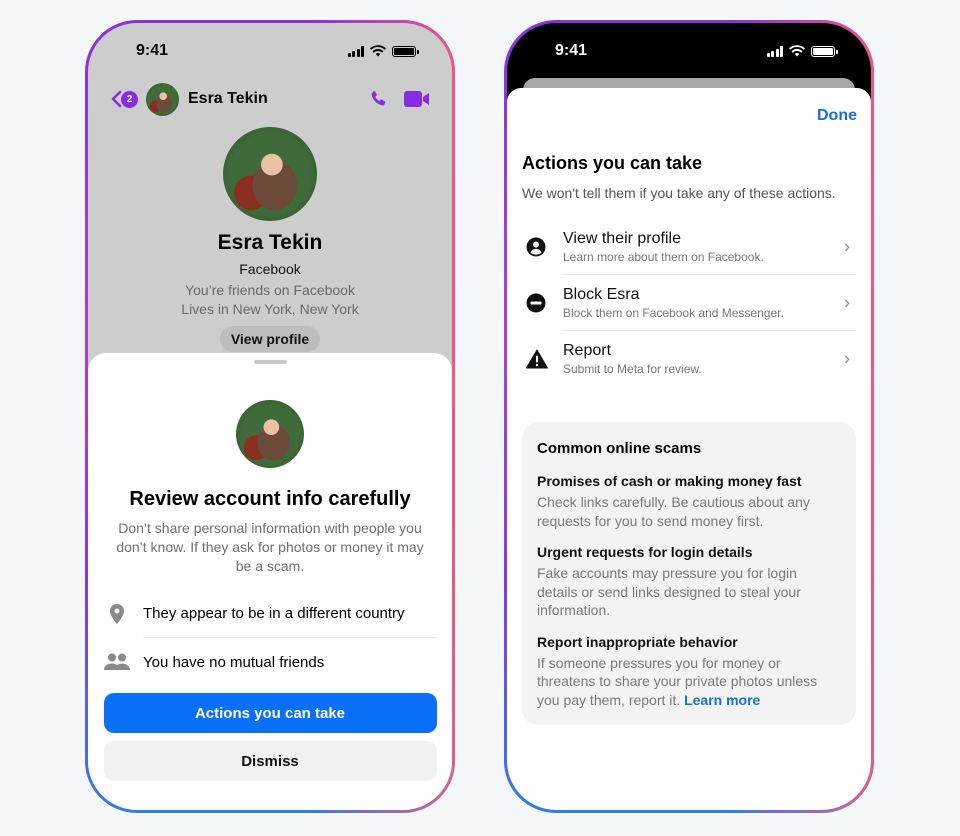 The height and width of the screenshot is (836, 960). Describe the element at coordinates (234, 662) in the screenshot. I see `info-text: You have no mutual friends` at that location.